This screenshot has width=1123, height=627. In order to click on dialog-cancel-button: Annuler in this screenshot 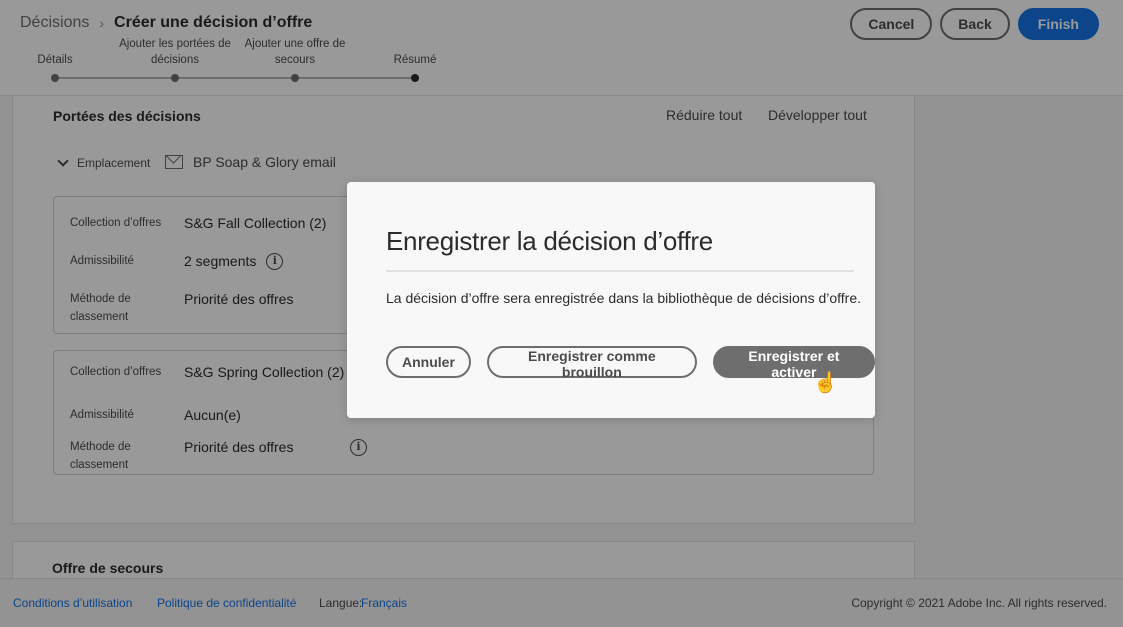, I will do `click(428, 362)`.